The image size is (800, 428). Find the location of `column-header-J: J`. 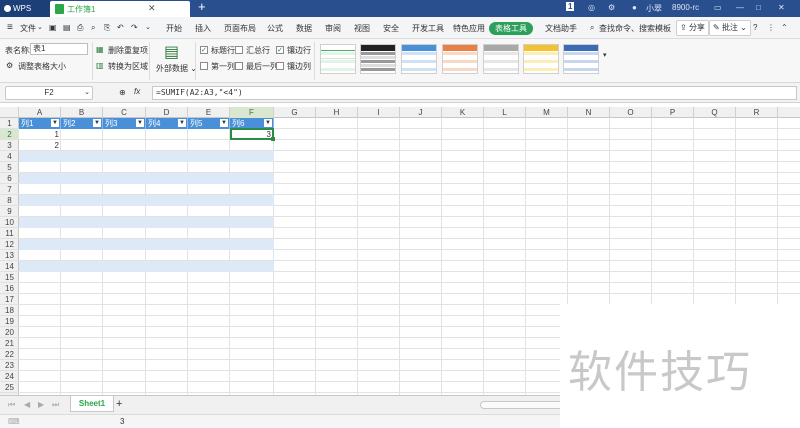

column-header-J: J is located at coordinates (421, 112).